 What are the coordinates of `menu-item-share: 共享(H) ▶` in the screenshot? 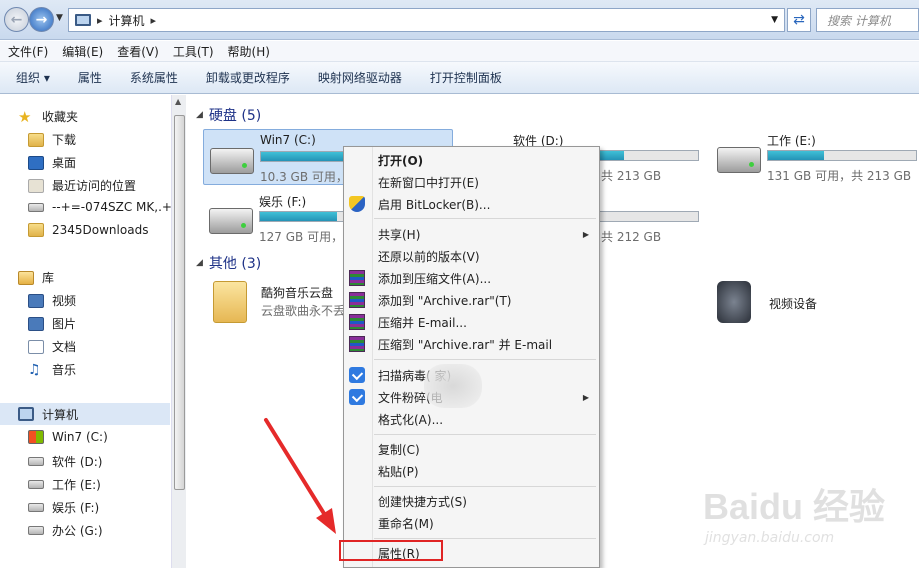 It's located at (471, 234).